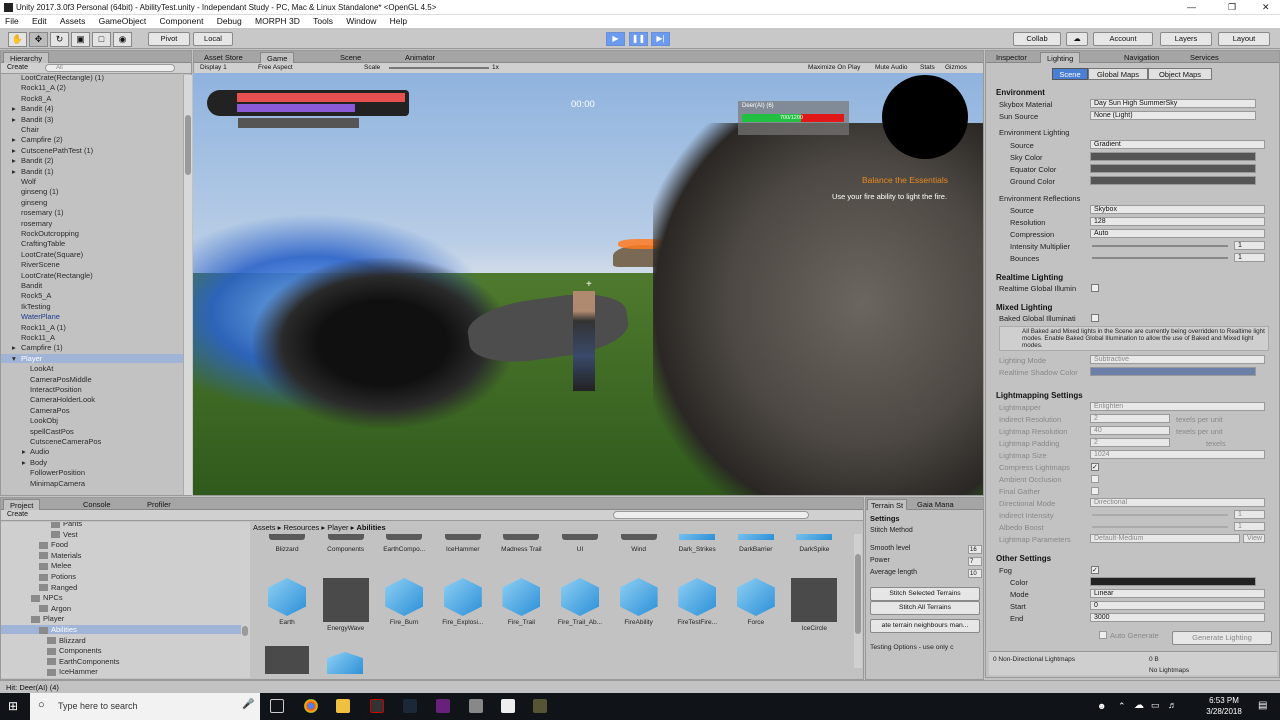  I want to click on asset-item: DarkBarrier, so click(756, 543).